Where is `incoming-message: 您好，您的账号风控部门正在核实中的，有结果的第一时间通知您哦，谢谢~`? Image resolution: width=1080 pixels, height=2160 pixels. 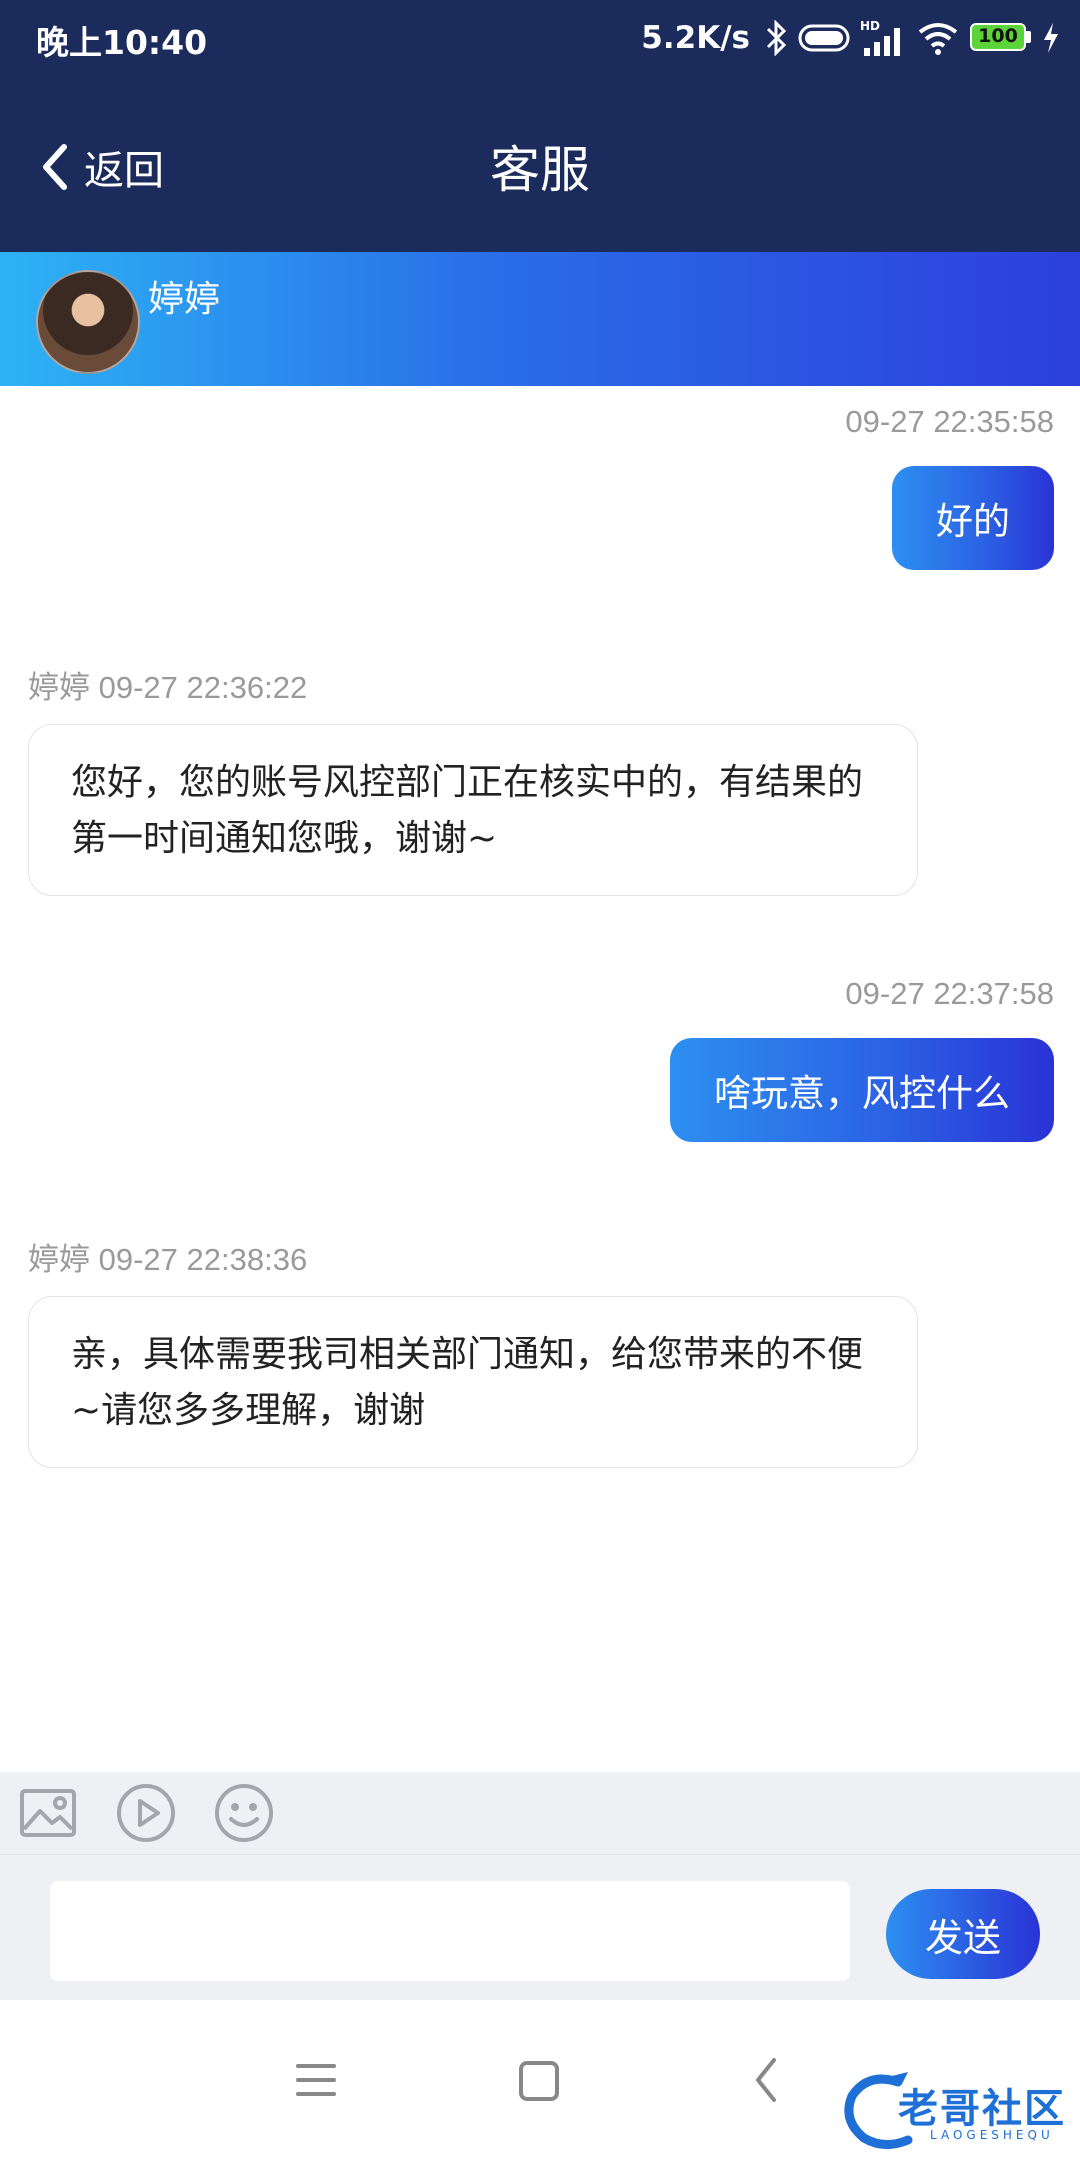 incoming-message: 您好，您的账号风控部门正在核实中的，有结果的第一时间通知您哦，谢谢~ is located at coordinates (473, 810).